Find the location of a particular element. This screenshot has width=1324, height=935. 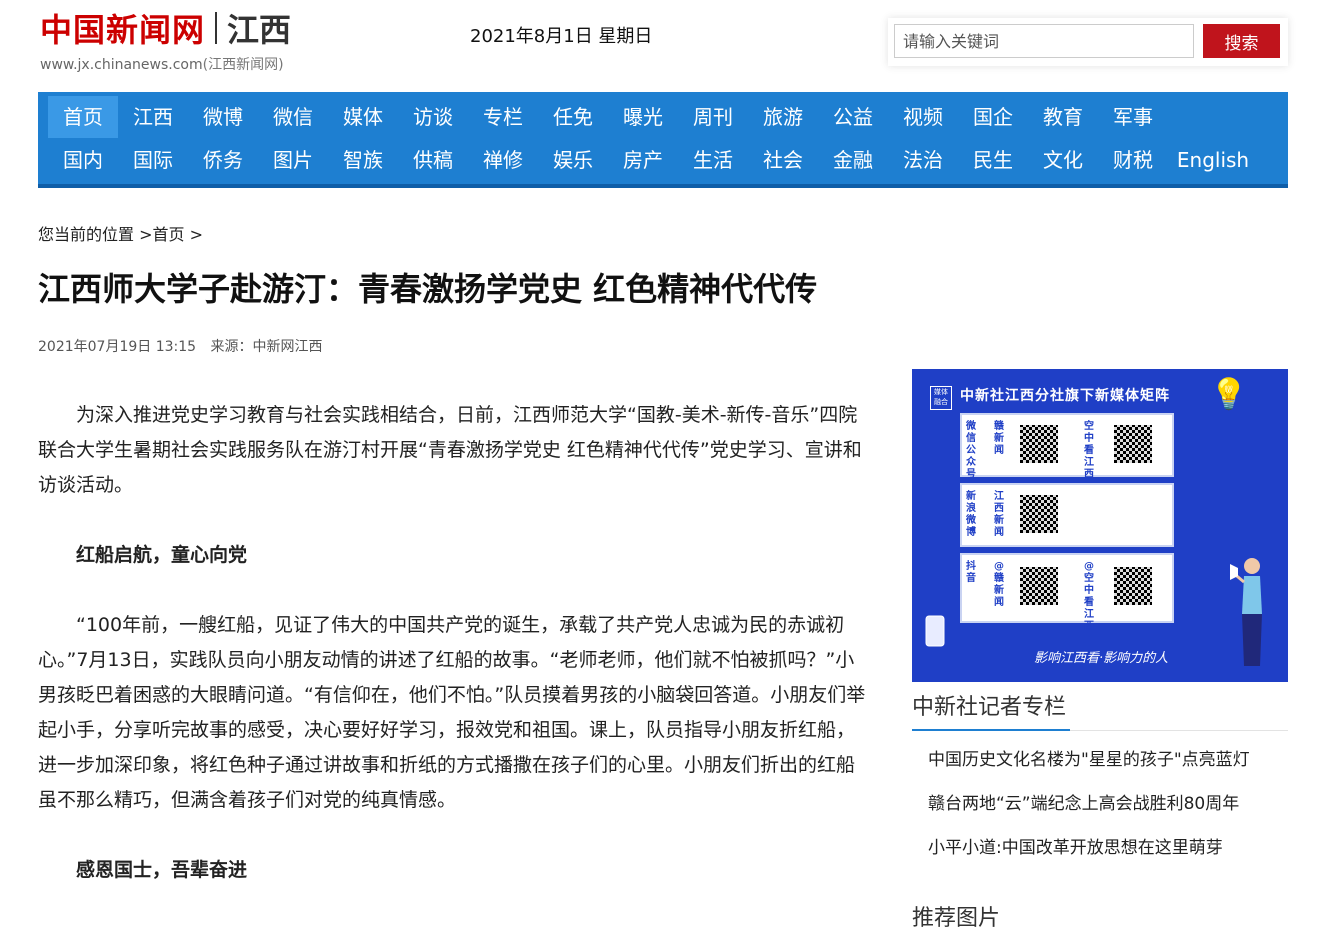

nav-item: 微博 is located at coordinates (223, 117).